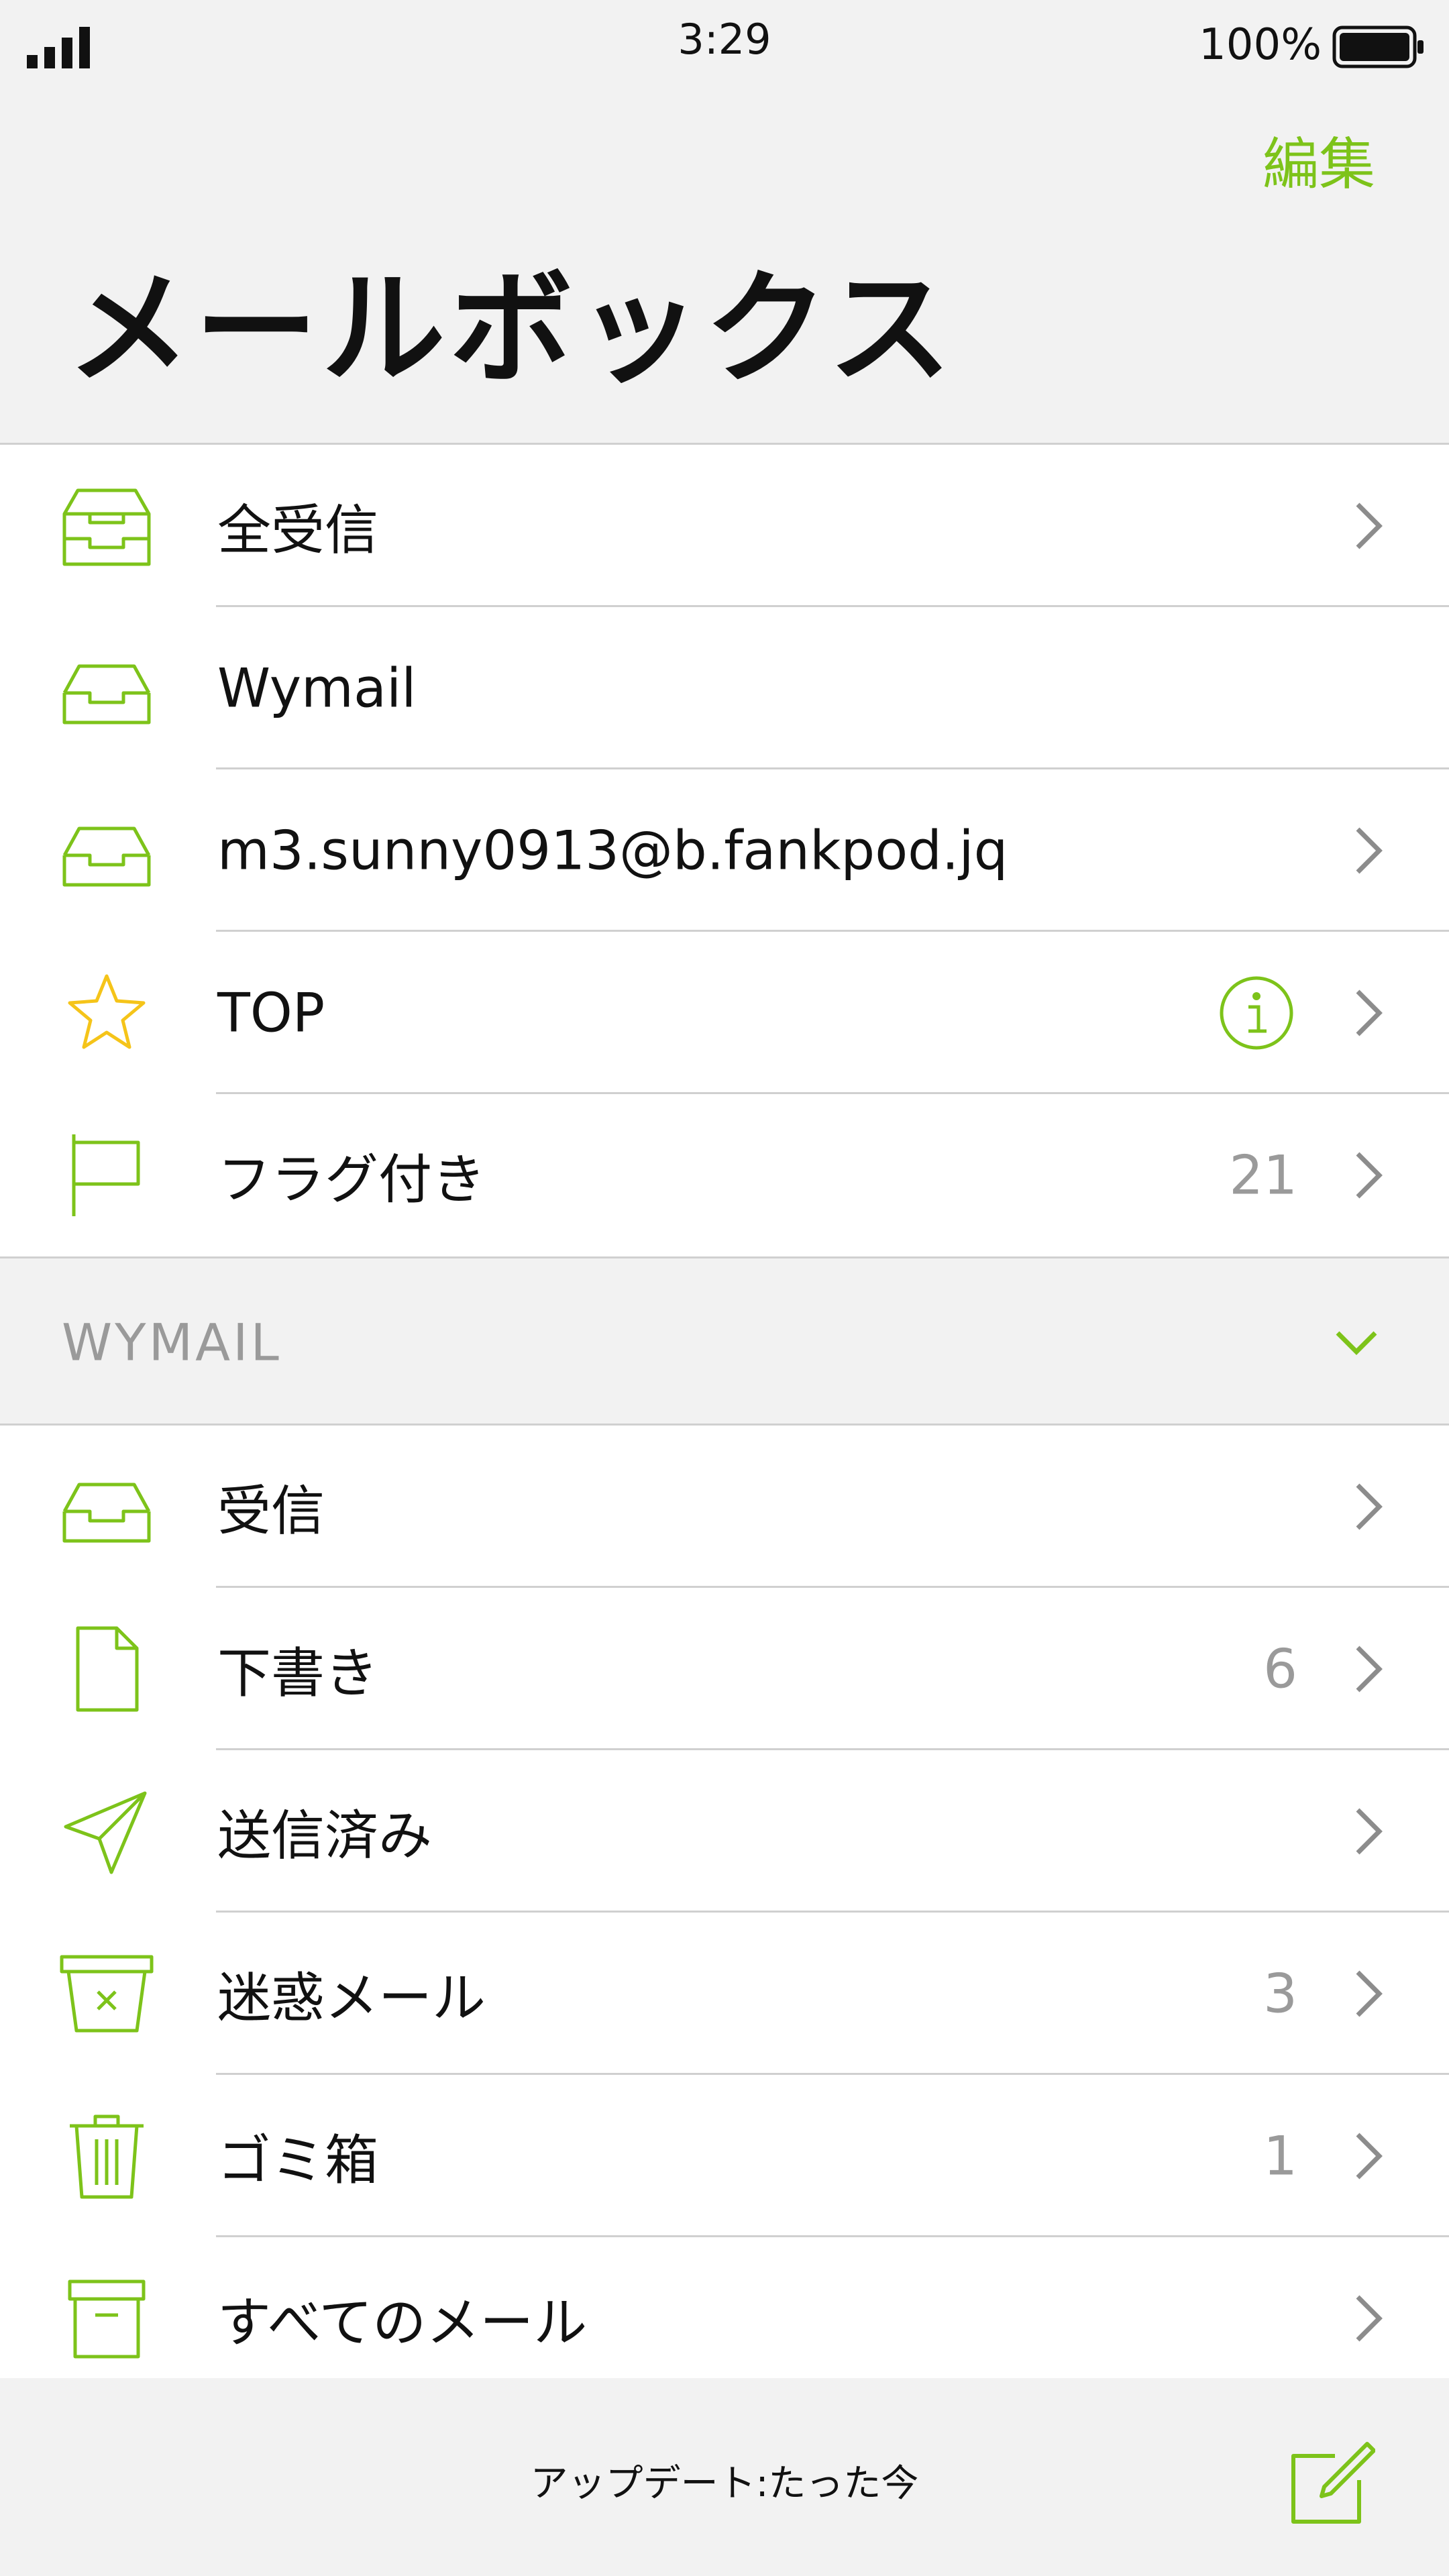  Describe the element at coordinates (107, 1669) in the screenshot. I see `draft-icon` at that location.